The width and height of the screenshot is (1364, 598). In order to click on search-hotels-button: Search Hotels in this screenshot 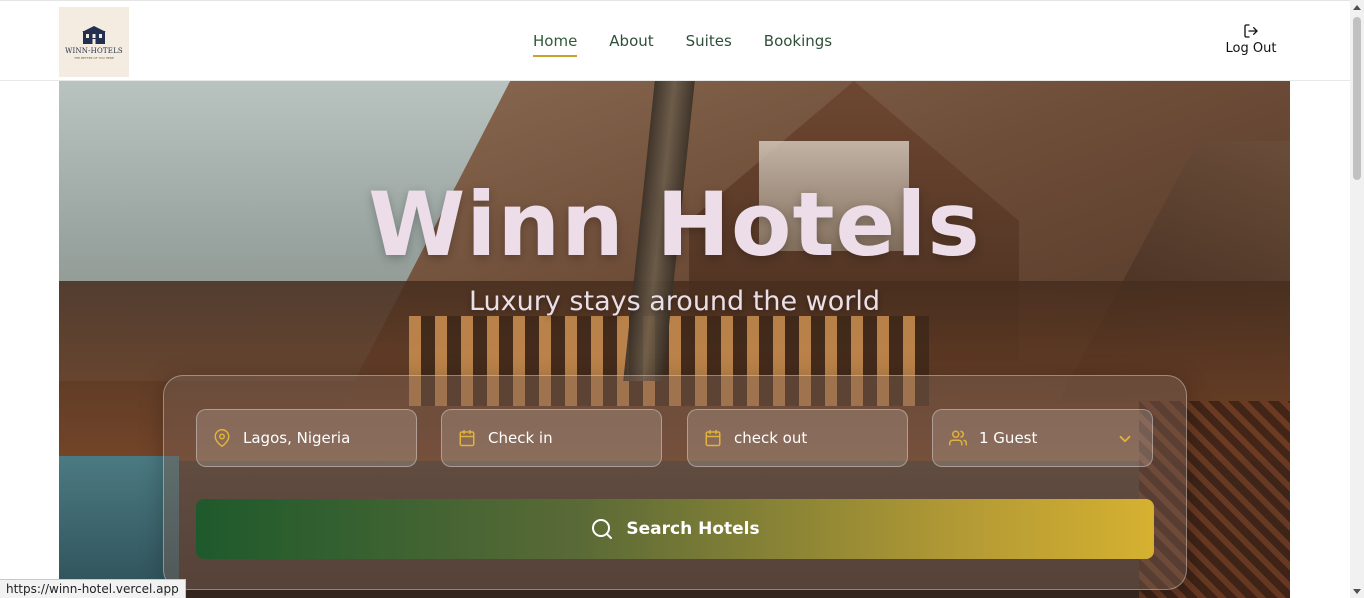, I will do `click(675, 529)`.